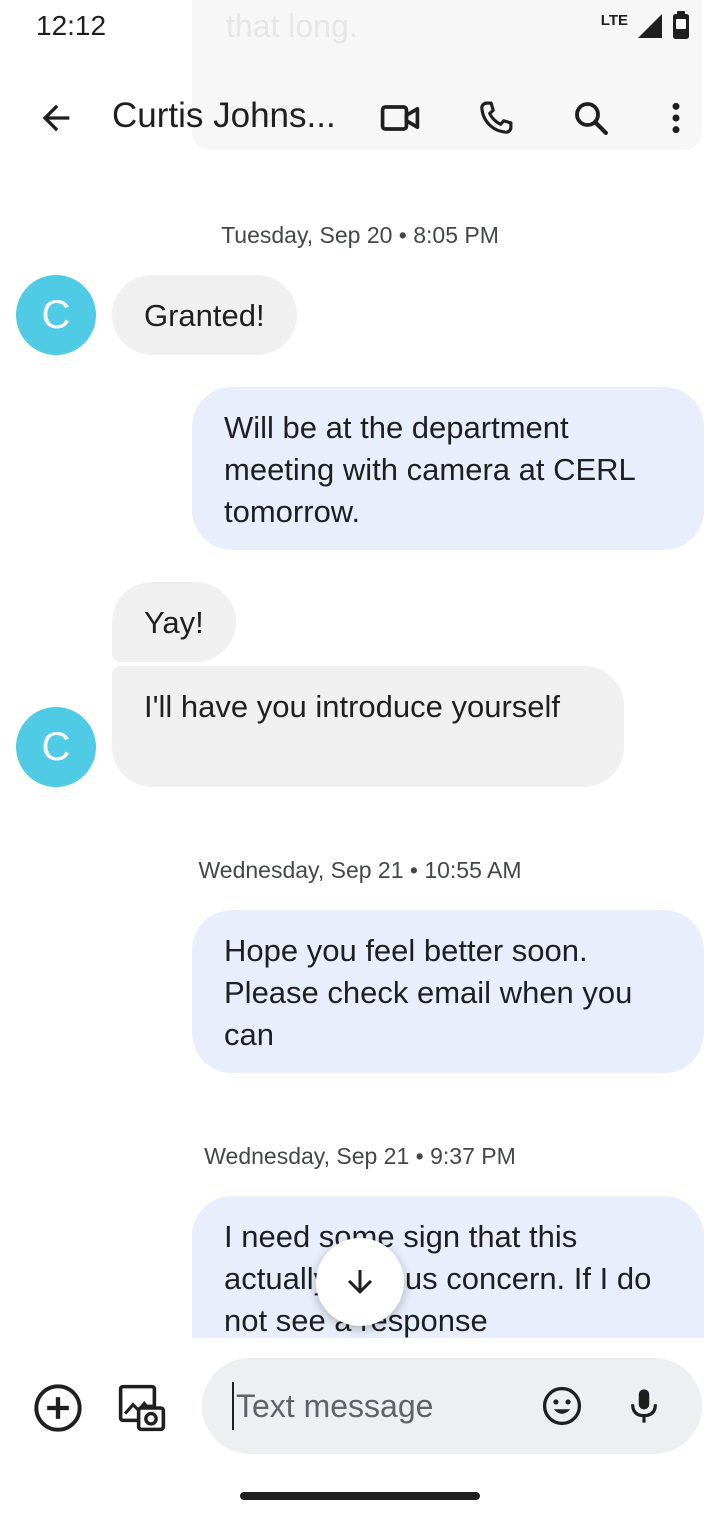 This screenshot has width=720, height=1520. I want to click on search-button, so click(591, 118).